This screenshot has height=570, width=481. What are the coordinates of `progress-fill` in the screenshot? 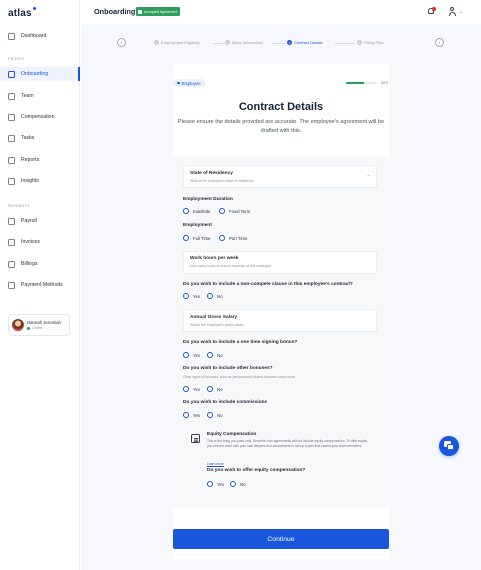 It's located at (355, 82).